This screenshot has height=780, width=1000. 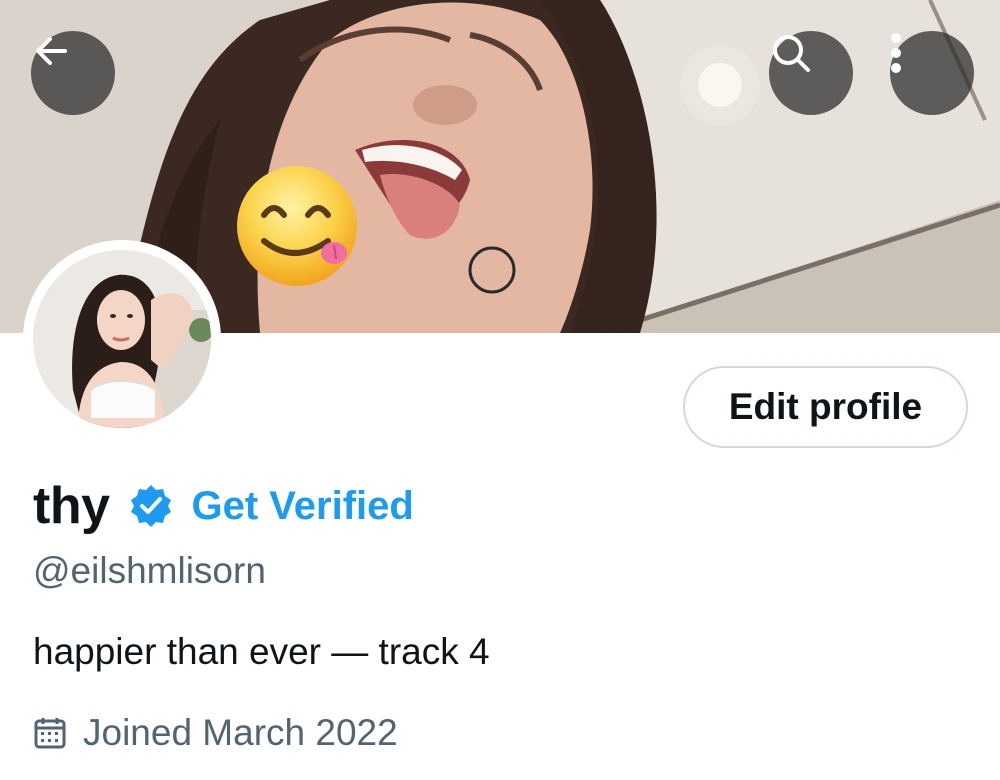 I want to click on avatar-photo, so click(x=122, y=339).